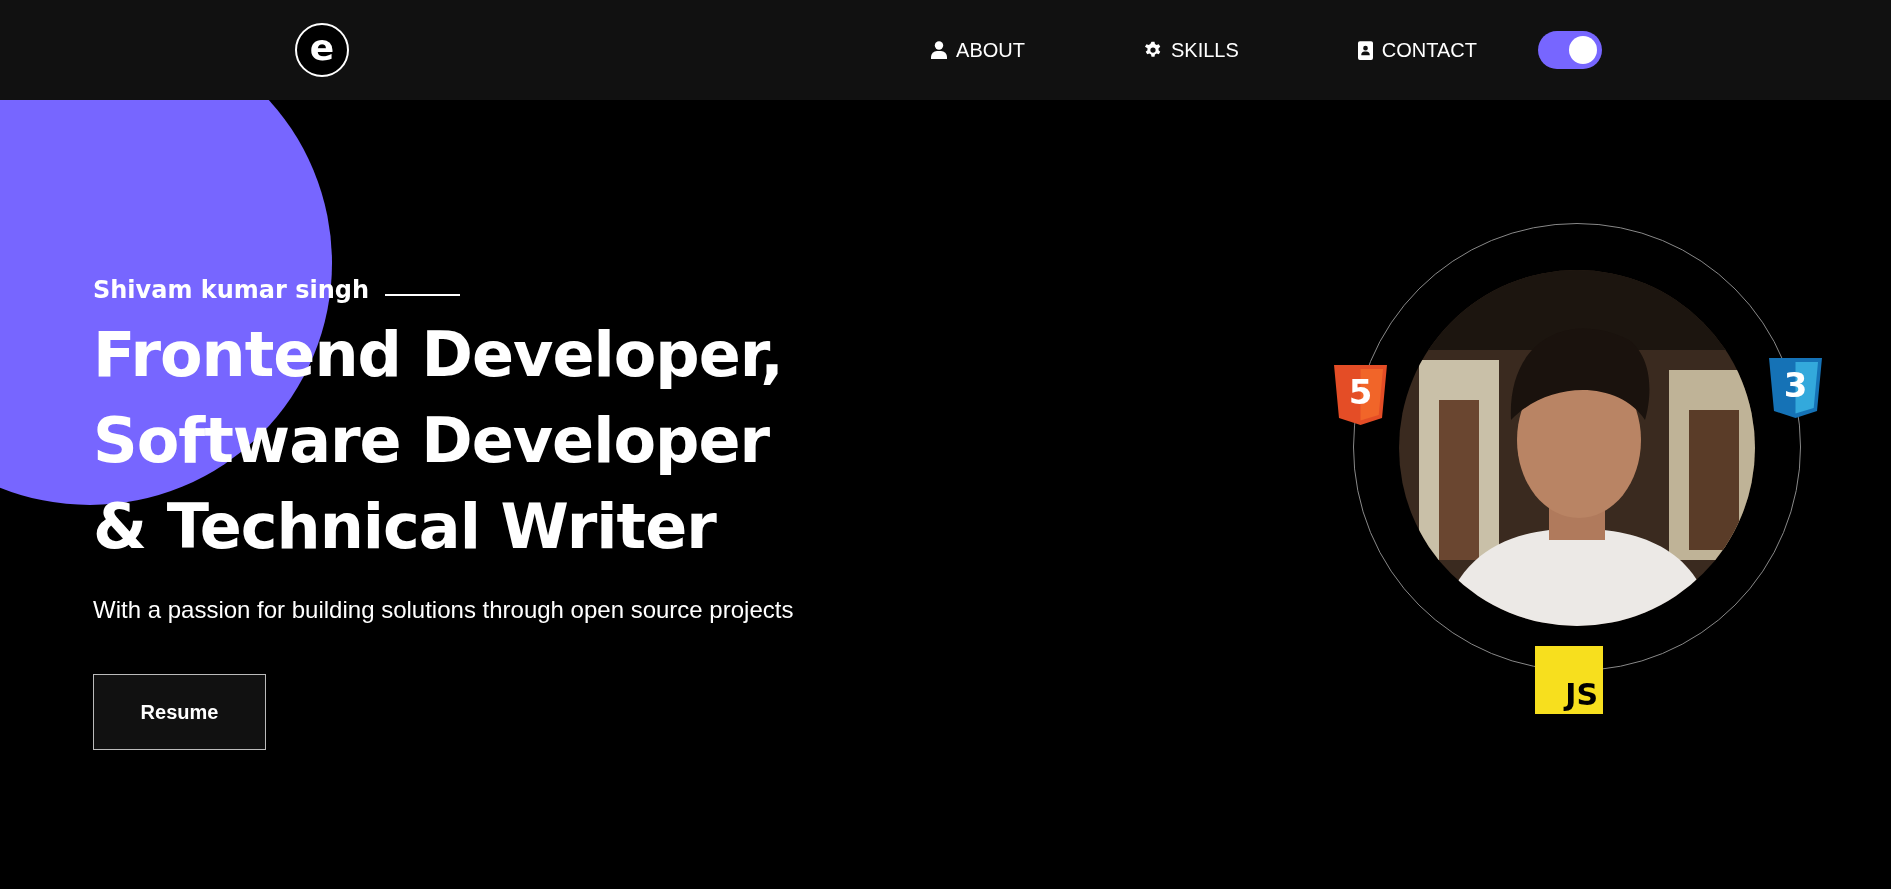 This screenshot has width=1891, height=889. I want to click on js-logo: JS, so click(1569, 680).